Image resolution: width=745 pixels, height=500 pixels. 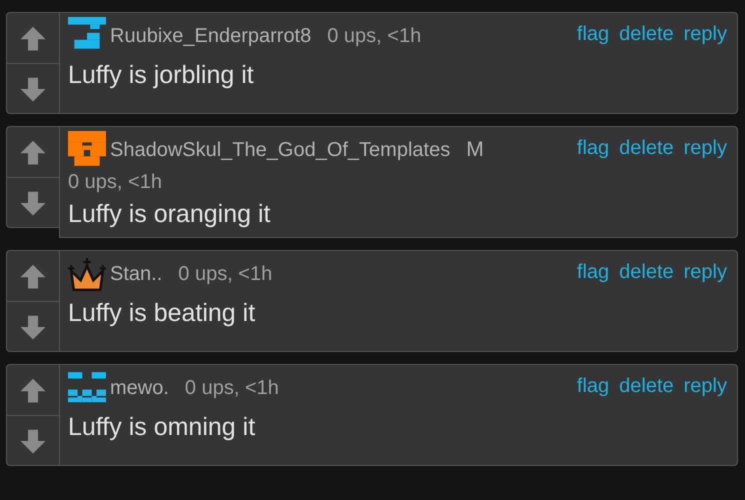 What do you see at coordinates (475, 150) in the screenshot?
I see `mod-label: M` at bounding box center [475, 150].